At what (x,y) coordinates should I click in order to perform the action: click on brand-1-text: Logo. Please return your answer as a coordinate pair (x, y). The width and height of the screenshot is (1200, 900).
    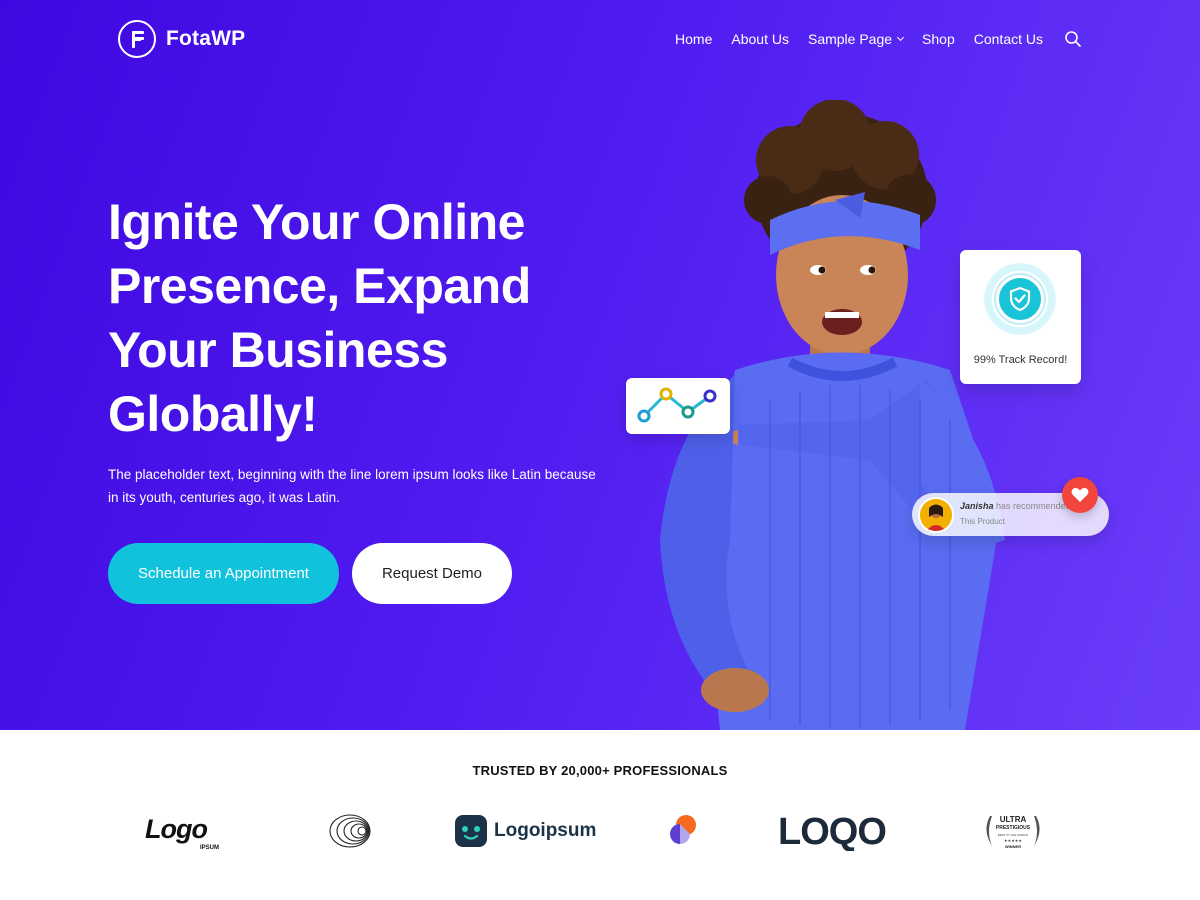
    Looking at the image, I should click on (176, 829).